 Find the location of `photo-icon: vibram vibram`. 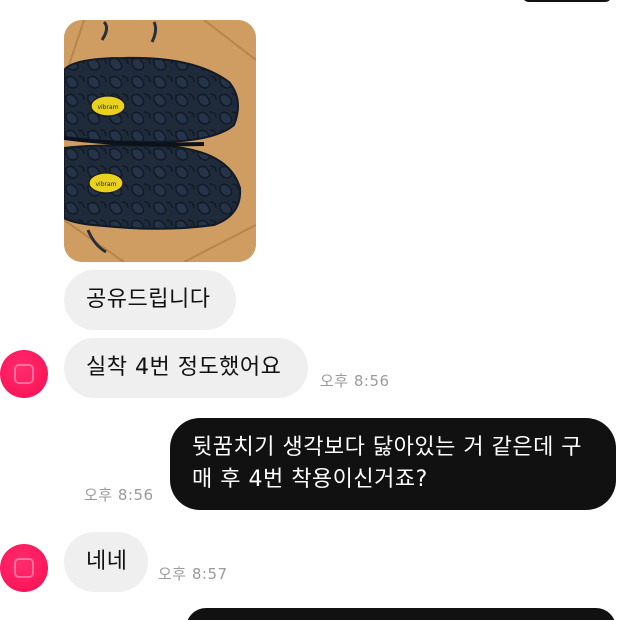

photo-icon: vibram vibram is located at coordinates (160, 141).